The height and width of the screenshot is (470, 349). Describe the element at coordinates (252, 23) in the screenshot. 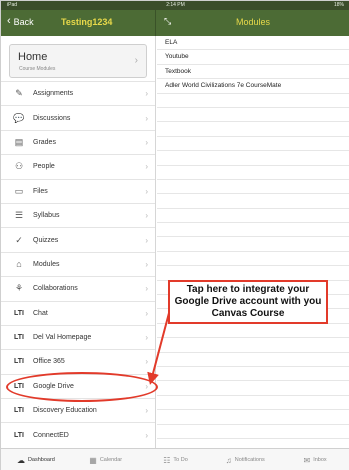

I see `modules-nav-bar: ⤡ Modules` at that location.